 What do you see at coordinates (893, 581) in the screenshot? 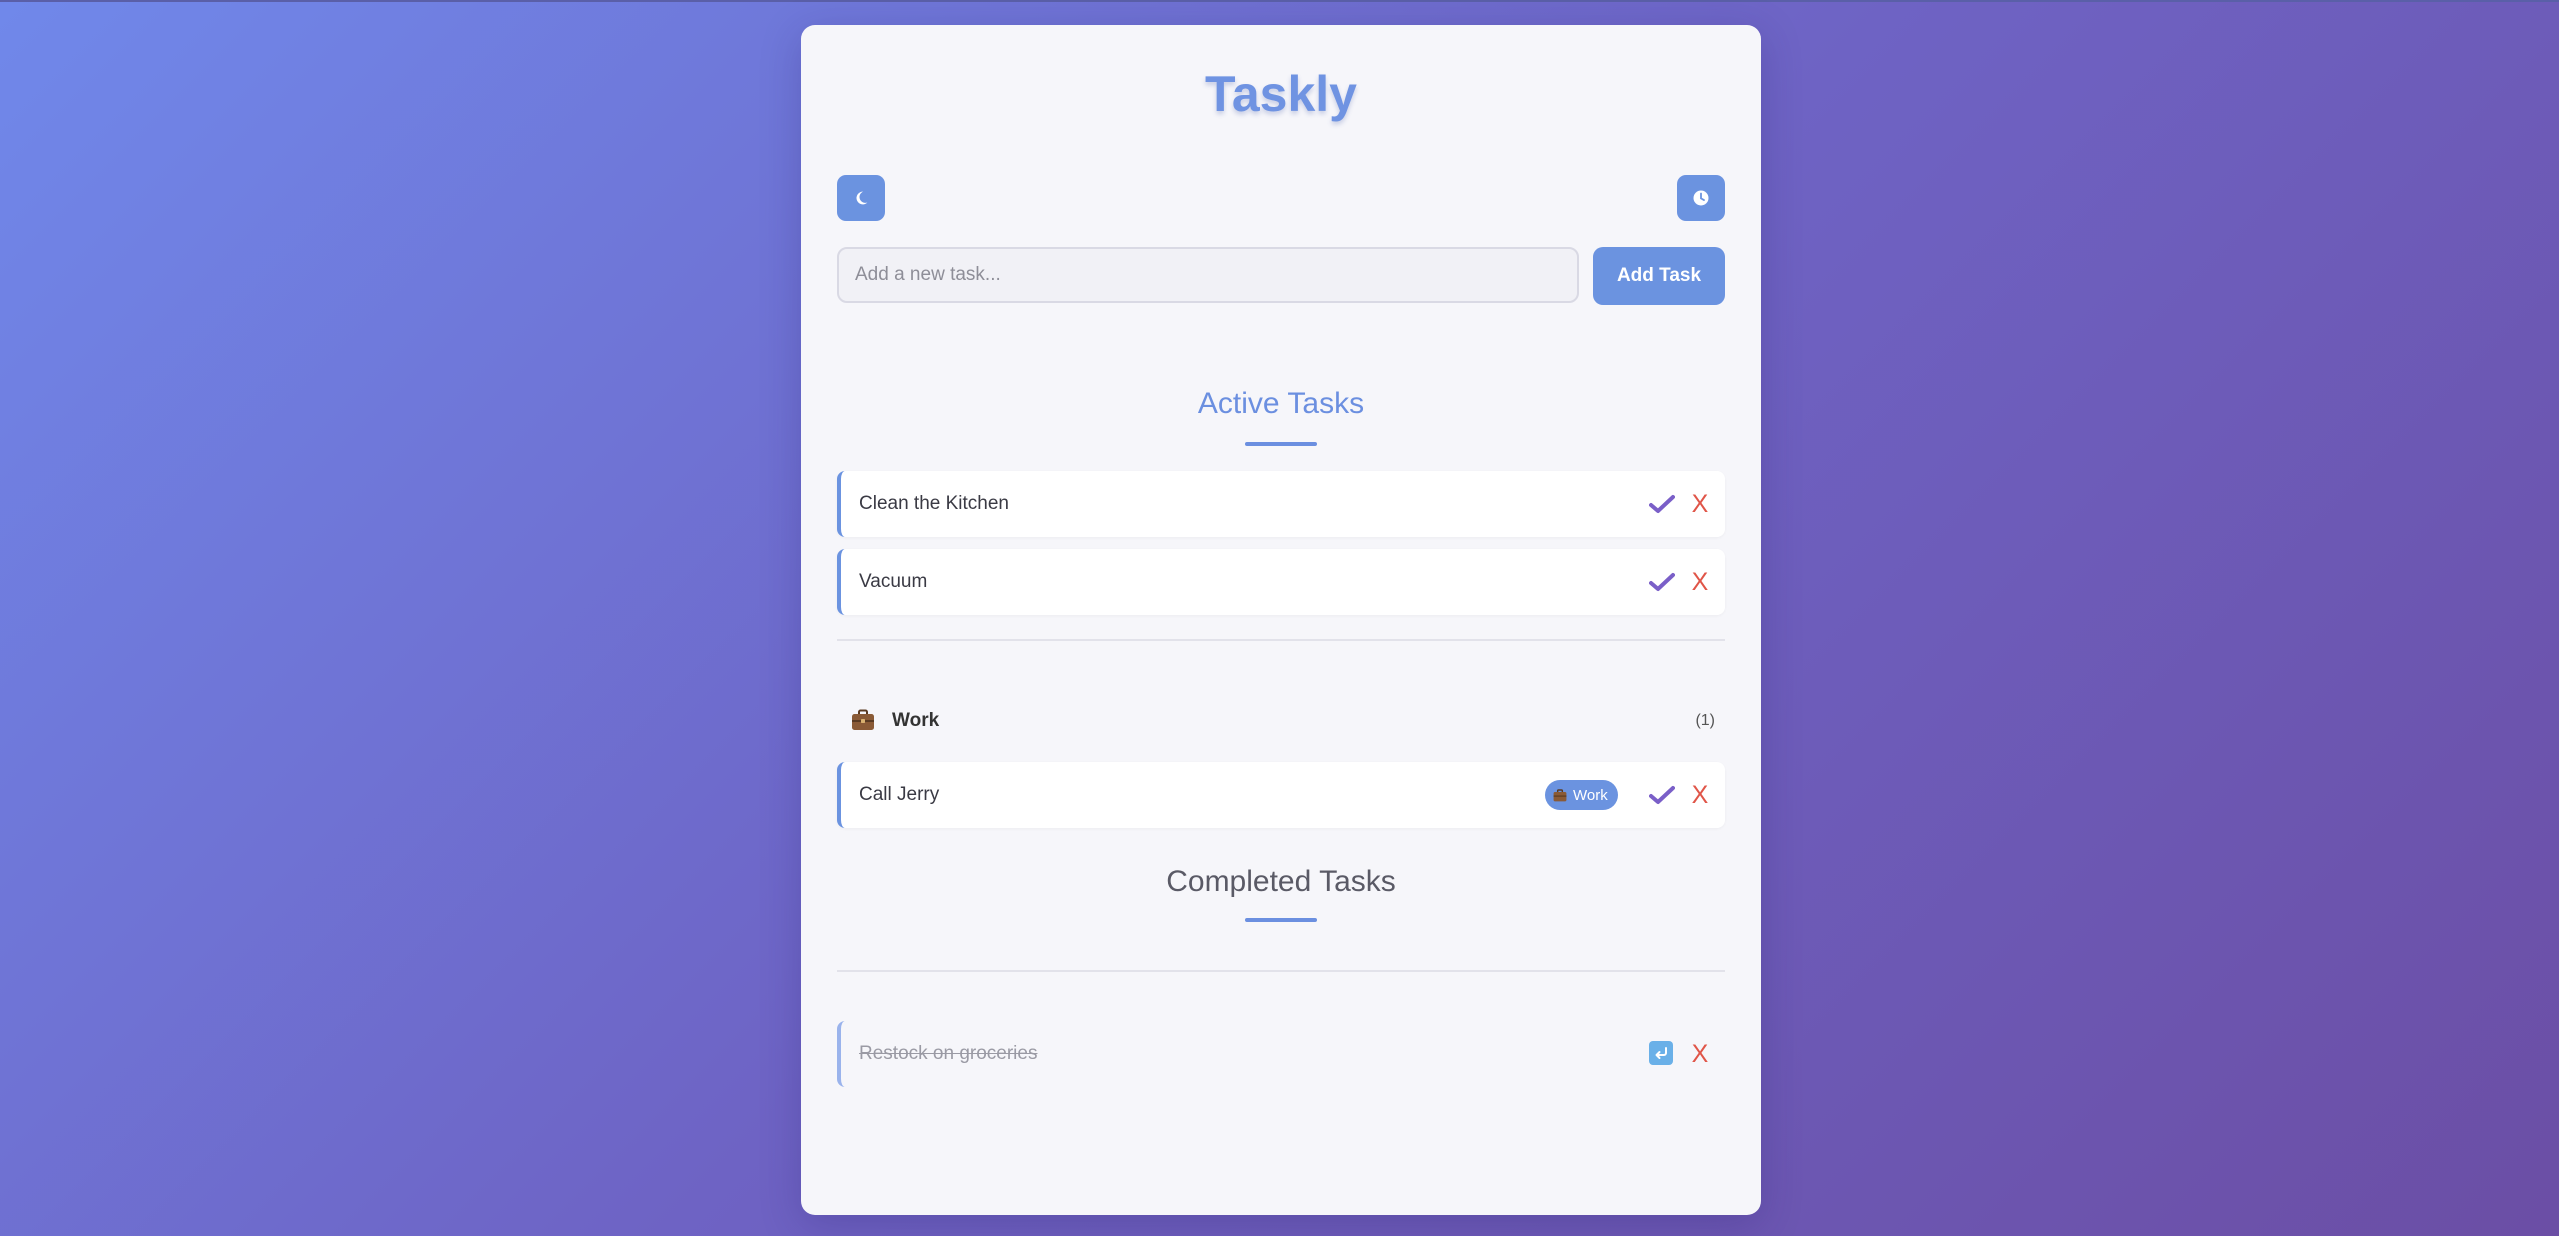
I see `task-text: Vacuum` at bounding box center [893, 581].